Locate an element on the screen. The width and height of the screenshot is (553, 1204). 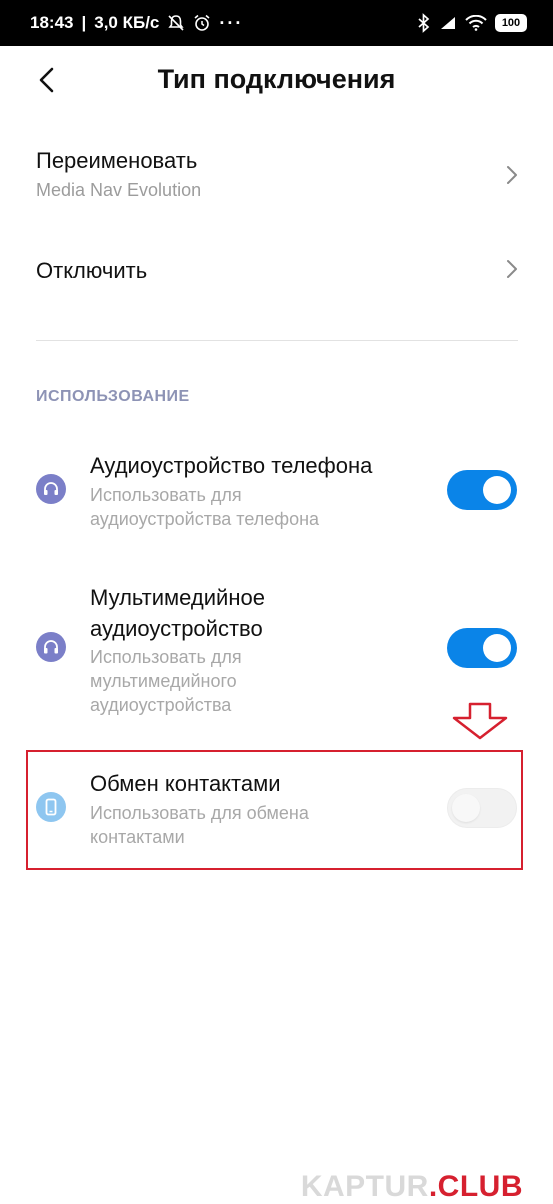
status-network-speed: 3,0 КБ/с is located at coordinates (127, 22).